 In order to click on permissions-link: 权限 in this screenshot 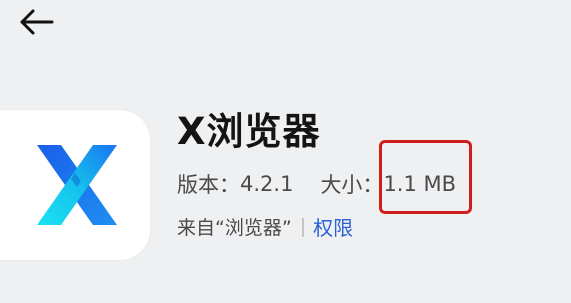, I will do `click(333, 226)`.